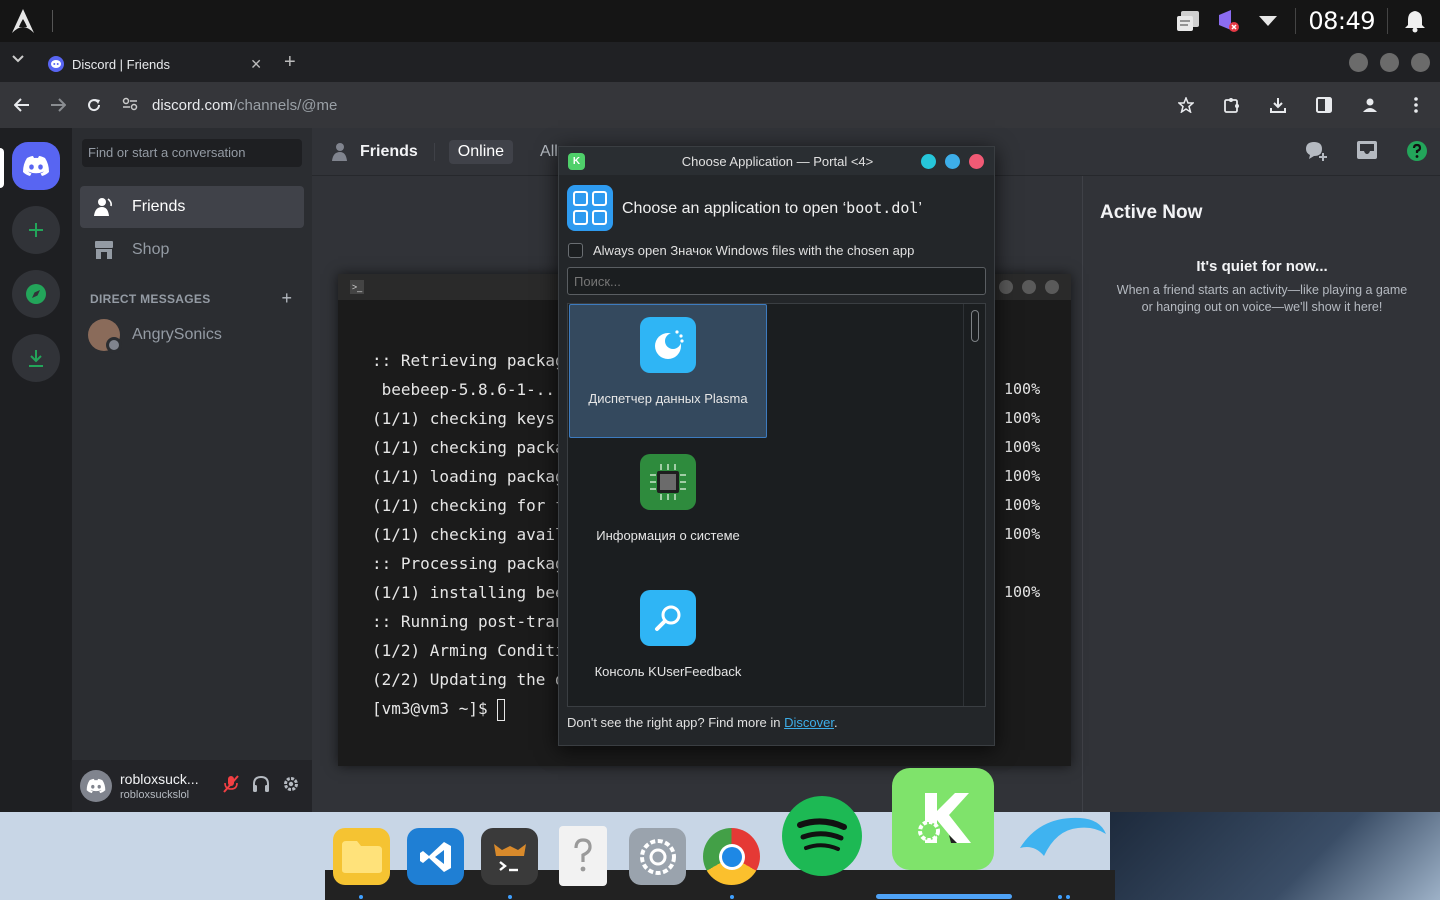 The width and height of the screenshot is (1440, 900). Describe the element at coordinates (36, 230) in the screenshot. I see `add-server-plus-icon` at that location.